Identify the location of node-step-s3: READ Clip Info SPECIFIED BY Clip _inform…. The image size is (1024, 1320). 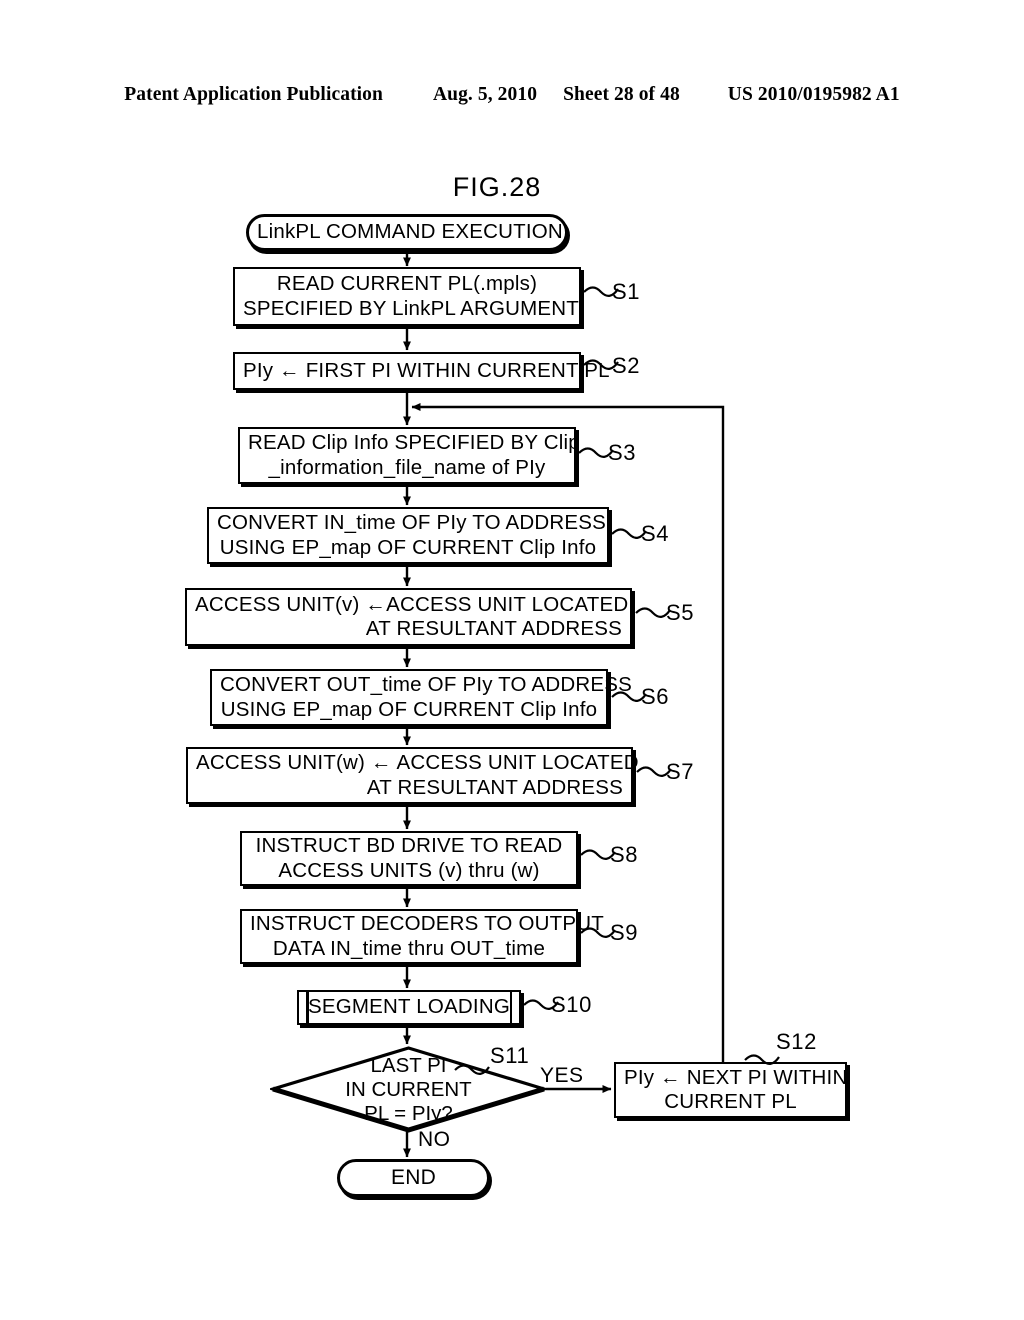
(409, 455).